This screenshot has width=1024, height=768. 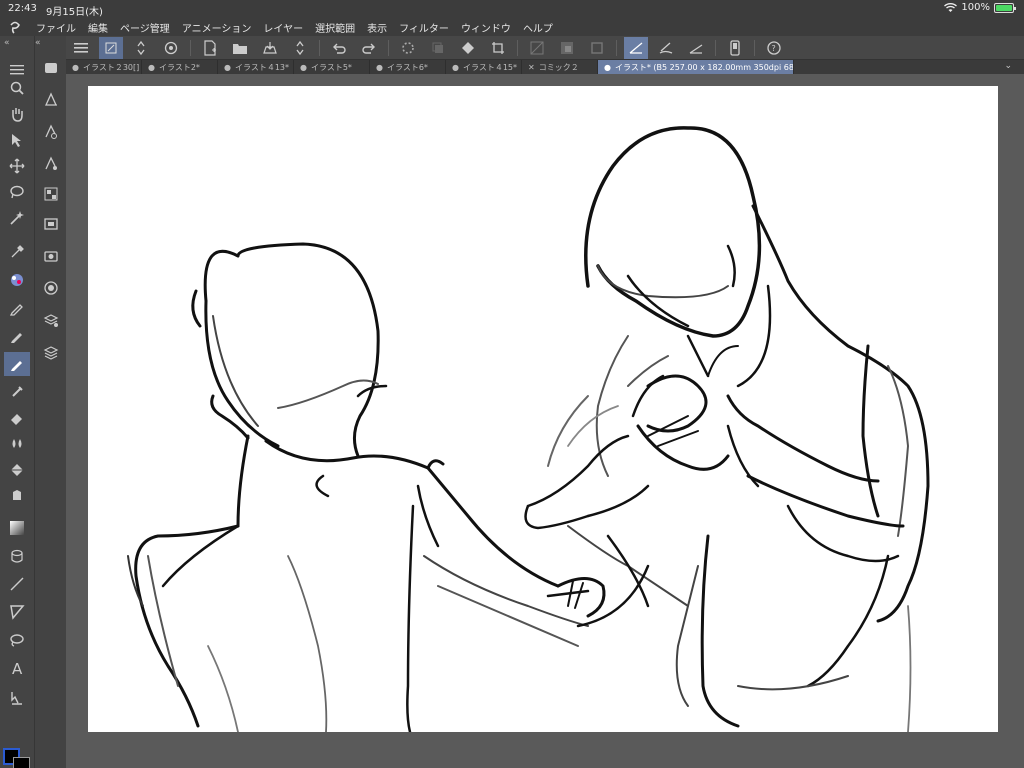 I want to click on magnifier-icon, so click(x=17, y=88).